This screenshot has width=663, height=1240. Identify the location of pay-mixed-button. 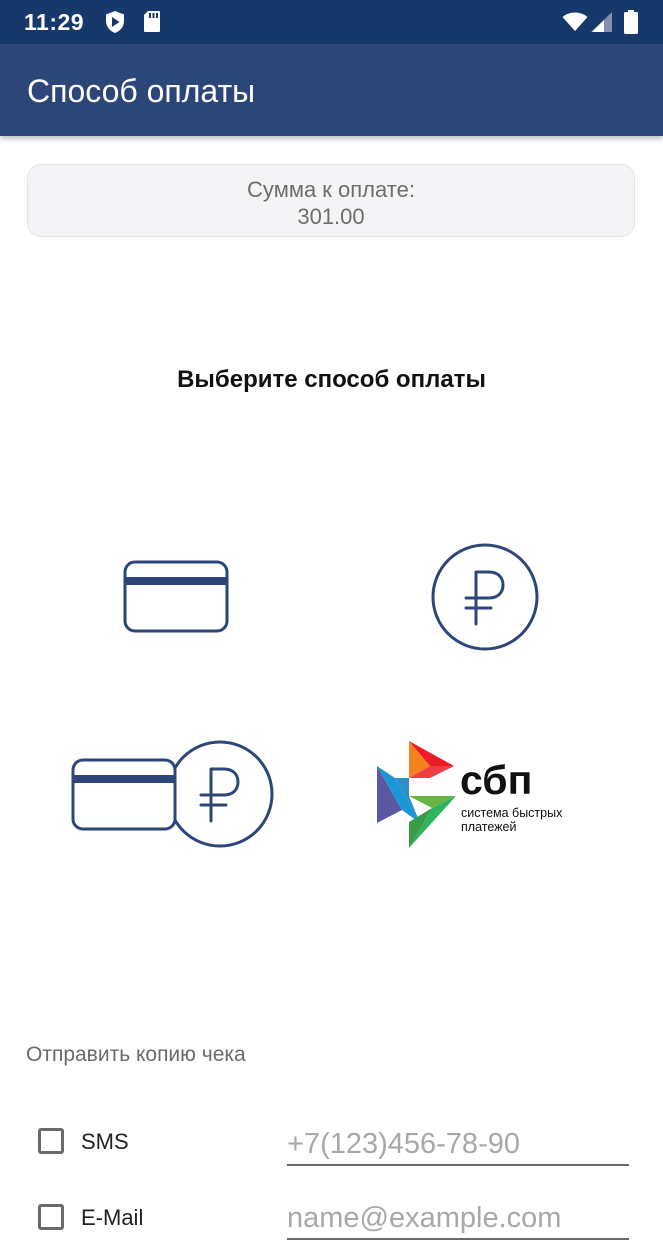
(173, 795).